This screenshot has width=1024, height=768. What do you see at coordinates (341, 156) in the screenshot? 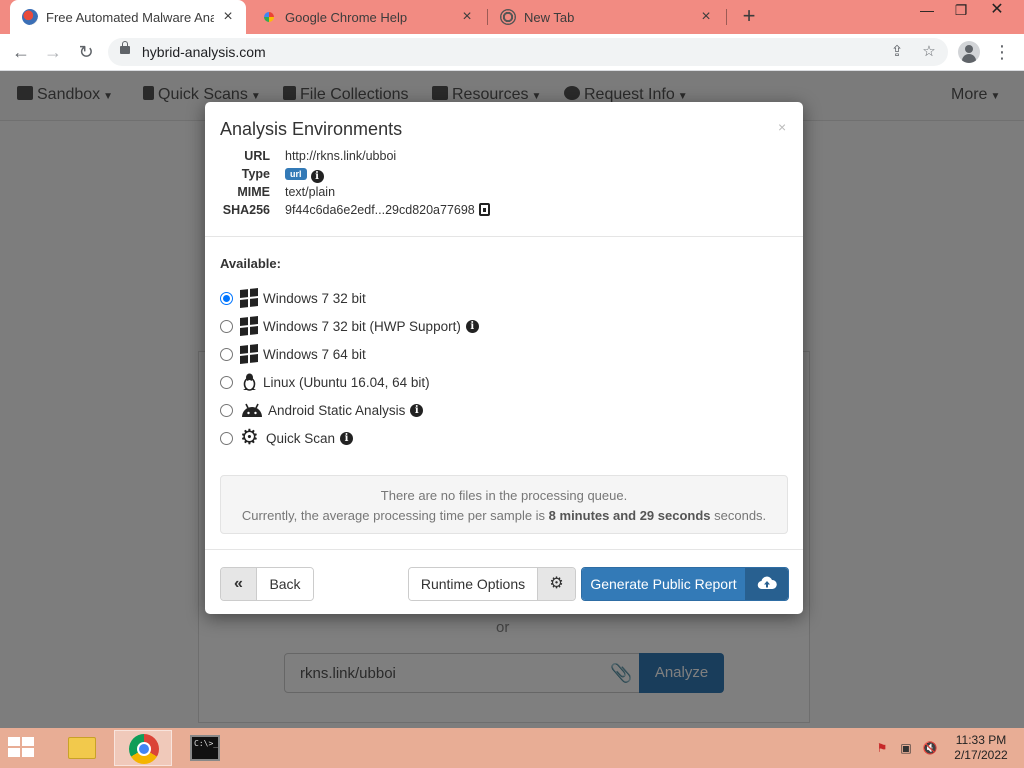
I see `meta-url-value: http://rkns.link/ubboi` at bounding box center [341, 156].